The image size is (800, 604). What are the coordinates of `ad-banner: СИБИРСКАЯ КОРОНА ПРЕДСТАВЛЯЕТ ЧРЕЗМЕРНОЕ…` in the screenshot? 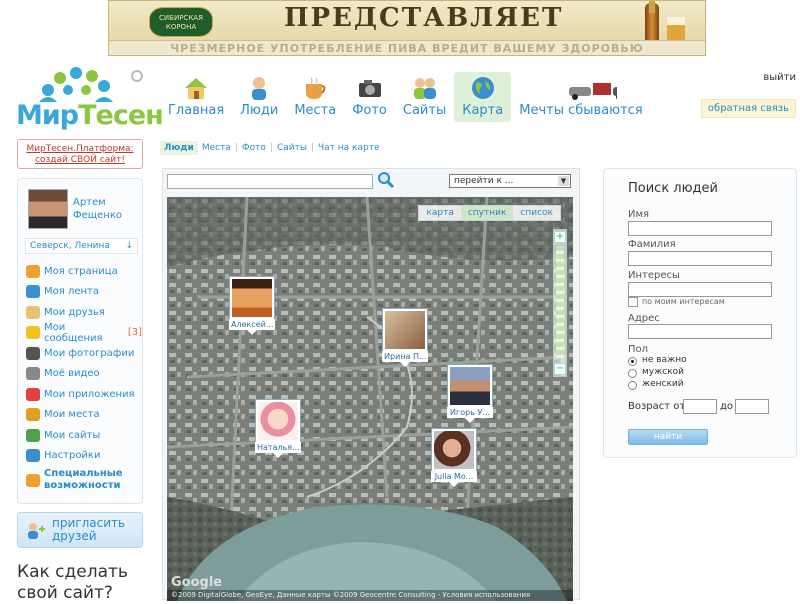 It's located at (407, 28).